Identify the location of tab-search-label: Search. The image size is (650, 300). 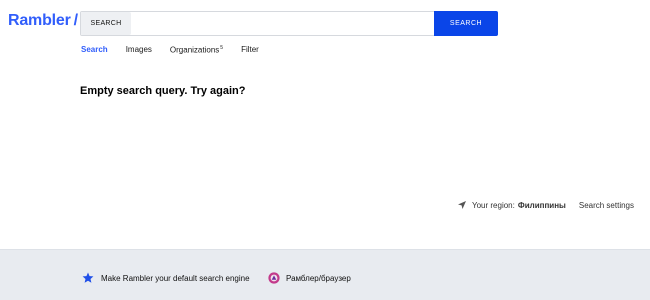
(94, 49).